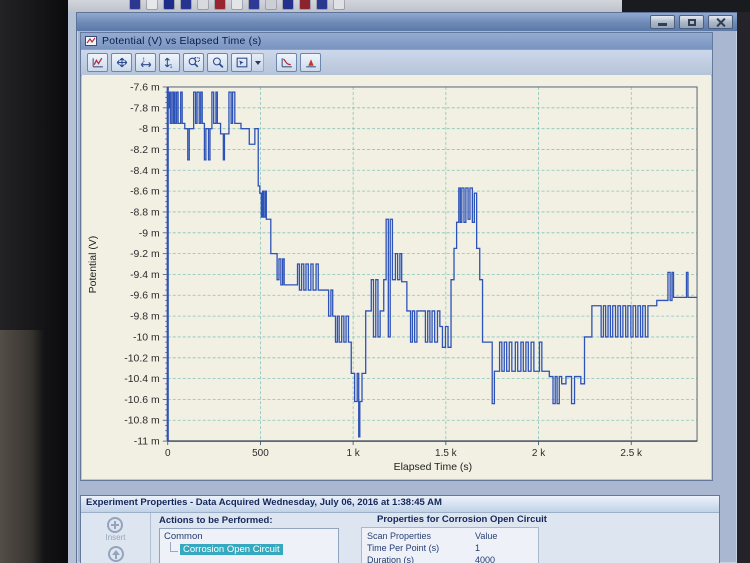 Image resolution: width=750 pixels, height=563 pixels. I want to click on svg-text: -7.6 m, so click(145, 87).